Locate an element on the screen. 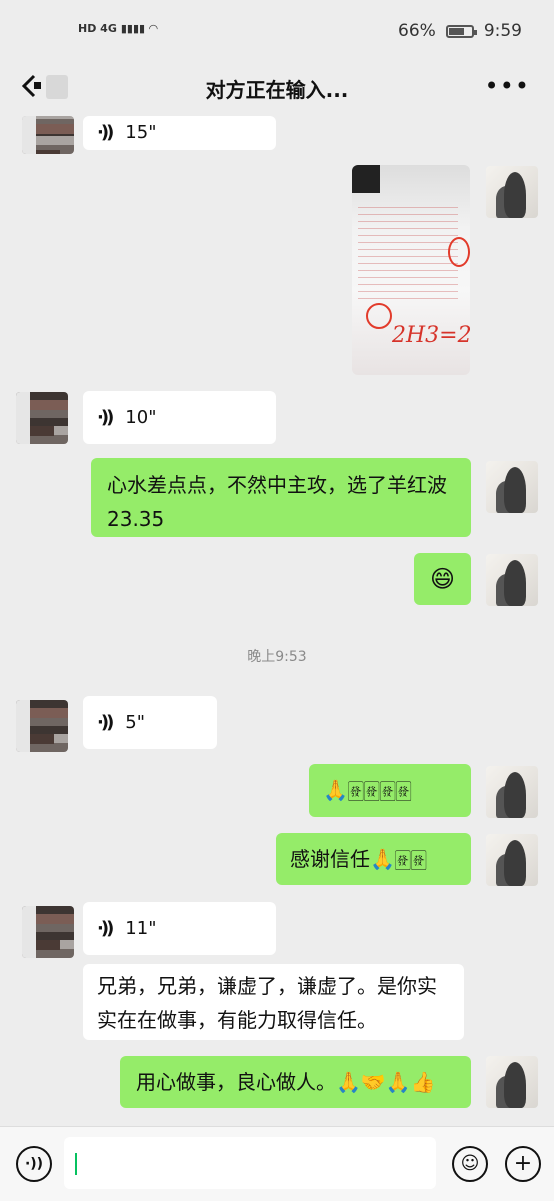 The image size is (554, 1201). timestamp: 晚上9:53 is located at coordinates (277, 657).